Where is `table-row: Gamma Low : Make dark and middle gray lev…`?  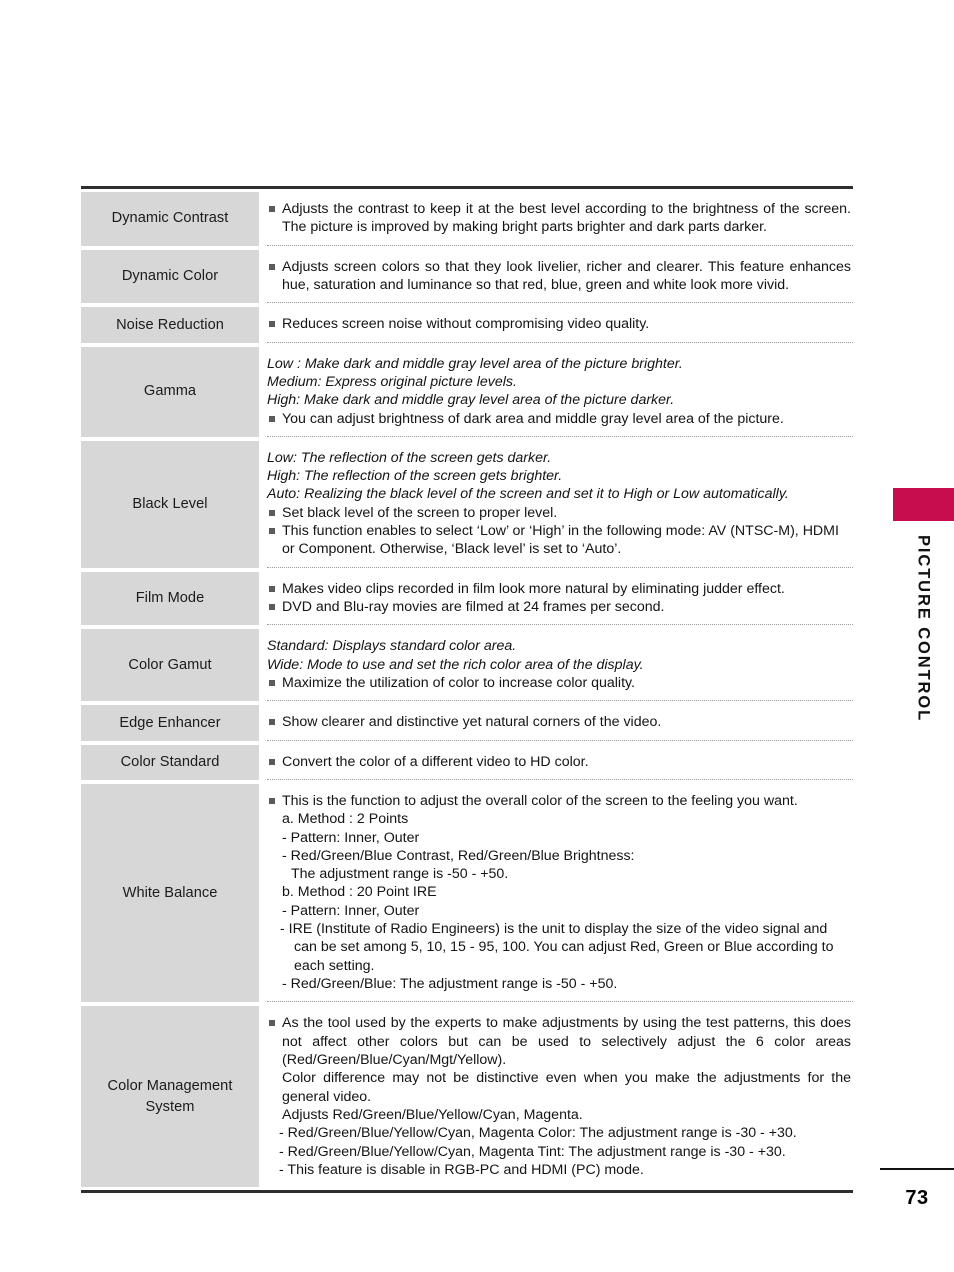 table-row: Gamma Low : Make dark and middle gray lev… is located at coordinates (467, 391).